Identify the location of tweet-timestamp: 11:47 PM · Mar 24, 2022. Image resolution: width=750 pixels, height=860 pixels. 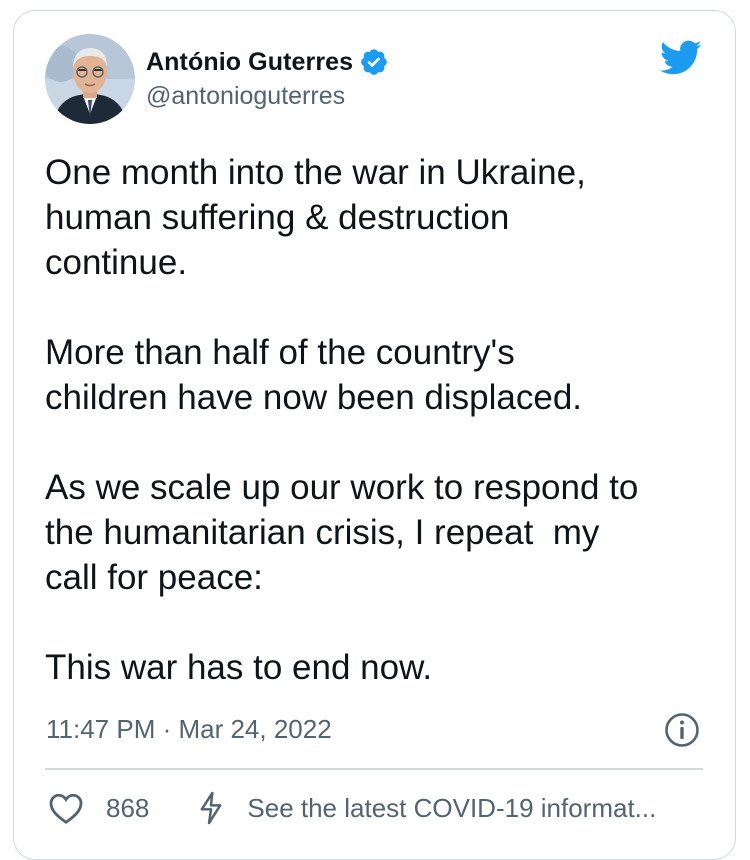
(189, 729).